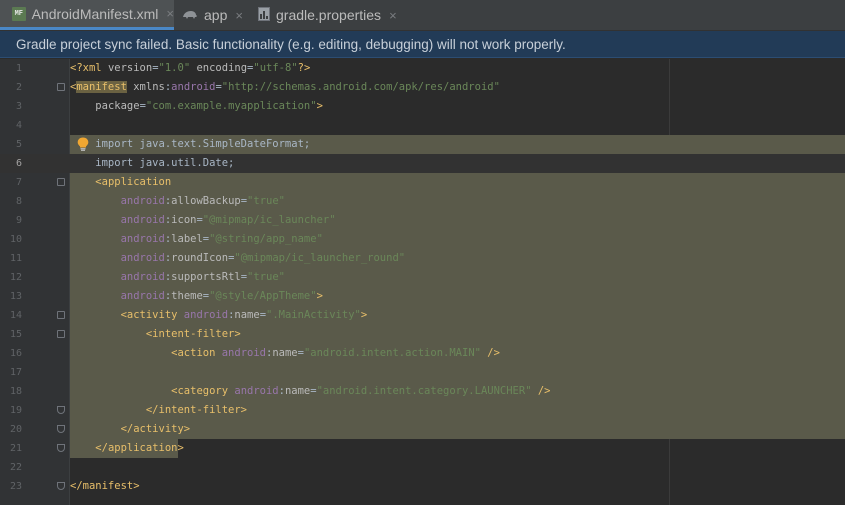  Describe the element at coordinates (15, 372) in the screenshot. I see `line-number: 17` at that location.